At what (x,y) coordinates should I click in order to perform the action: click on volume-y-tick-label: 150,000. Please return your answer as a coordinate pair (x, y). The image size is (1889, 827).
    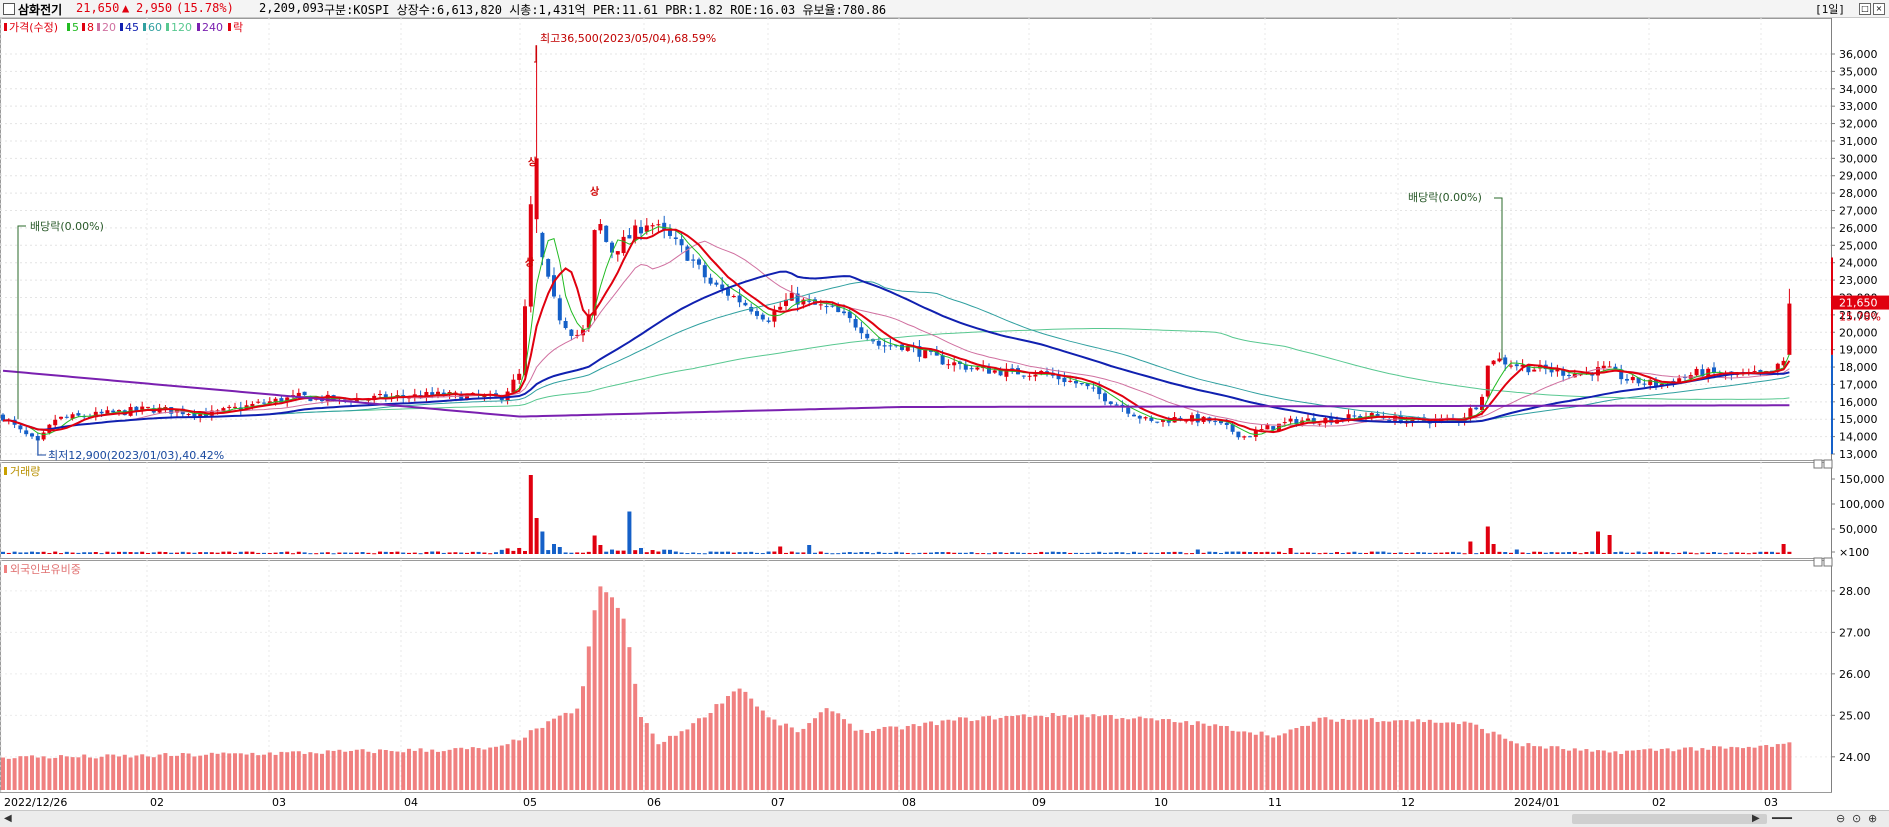
    Looking at the image, I should click on (1862, 479).